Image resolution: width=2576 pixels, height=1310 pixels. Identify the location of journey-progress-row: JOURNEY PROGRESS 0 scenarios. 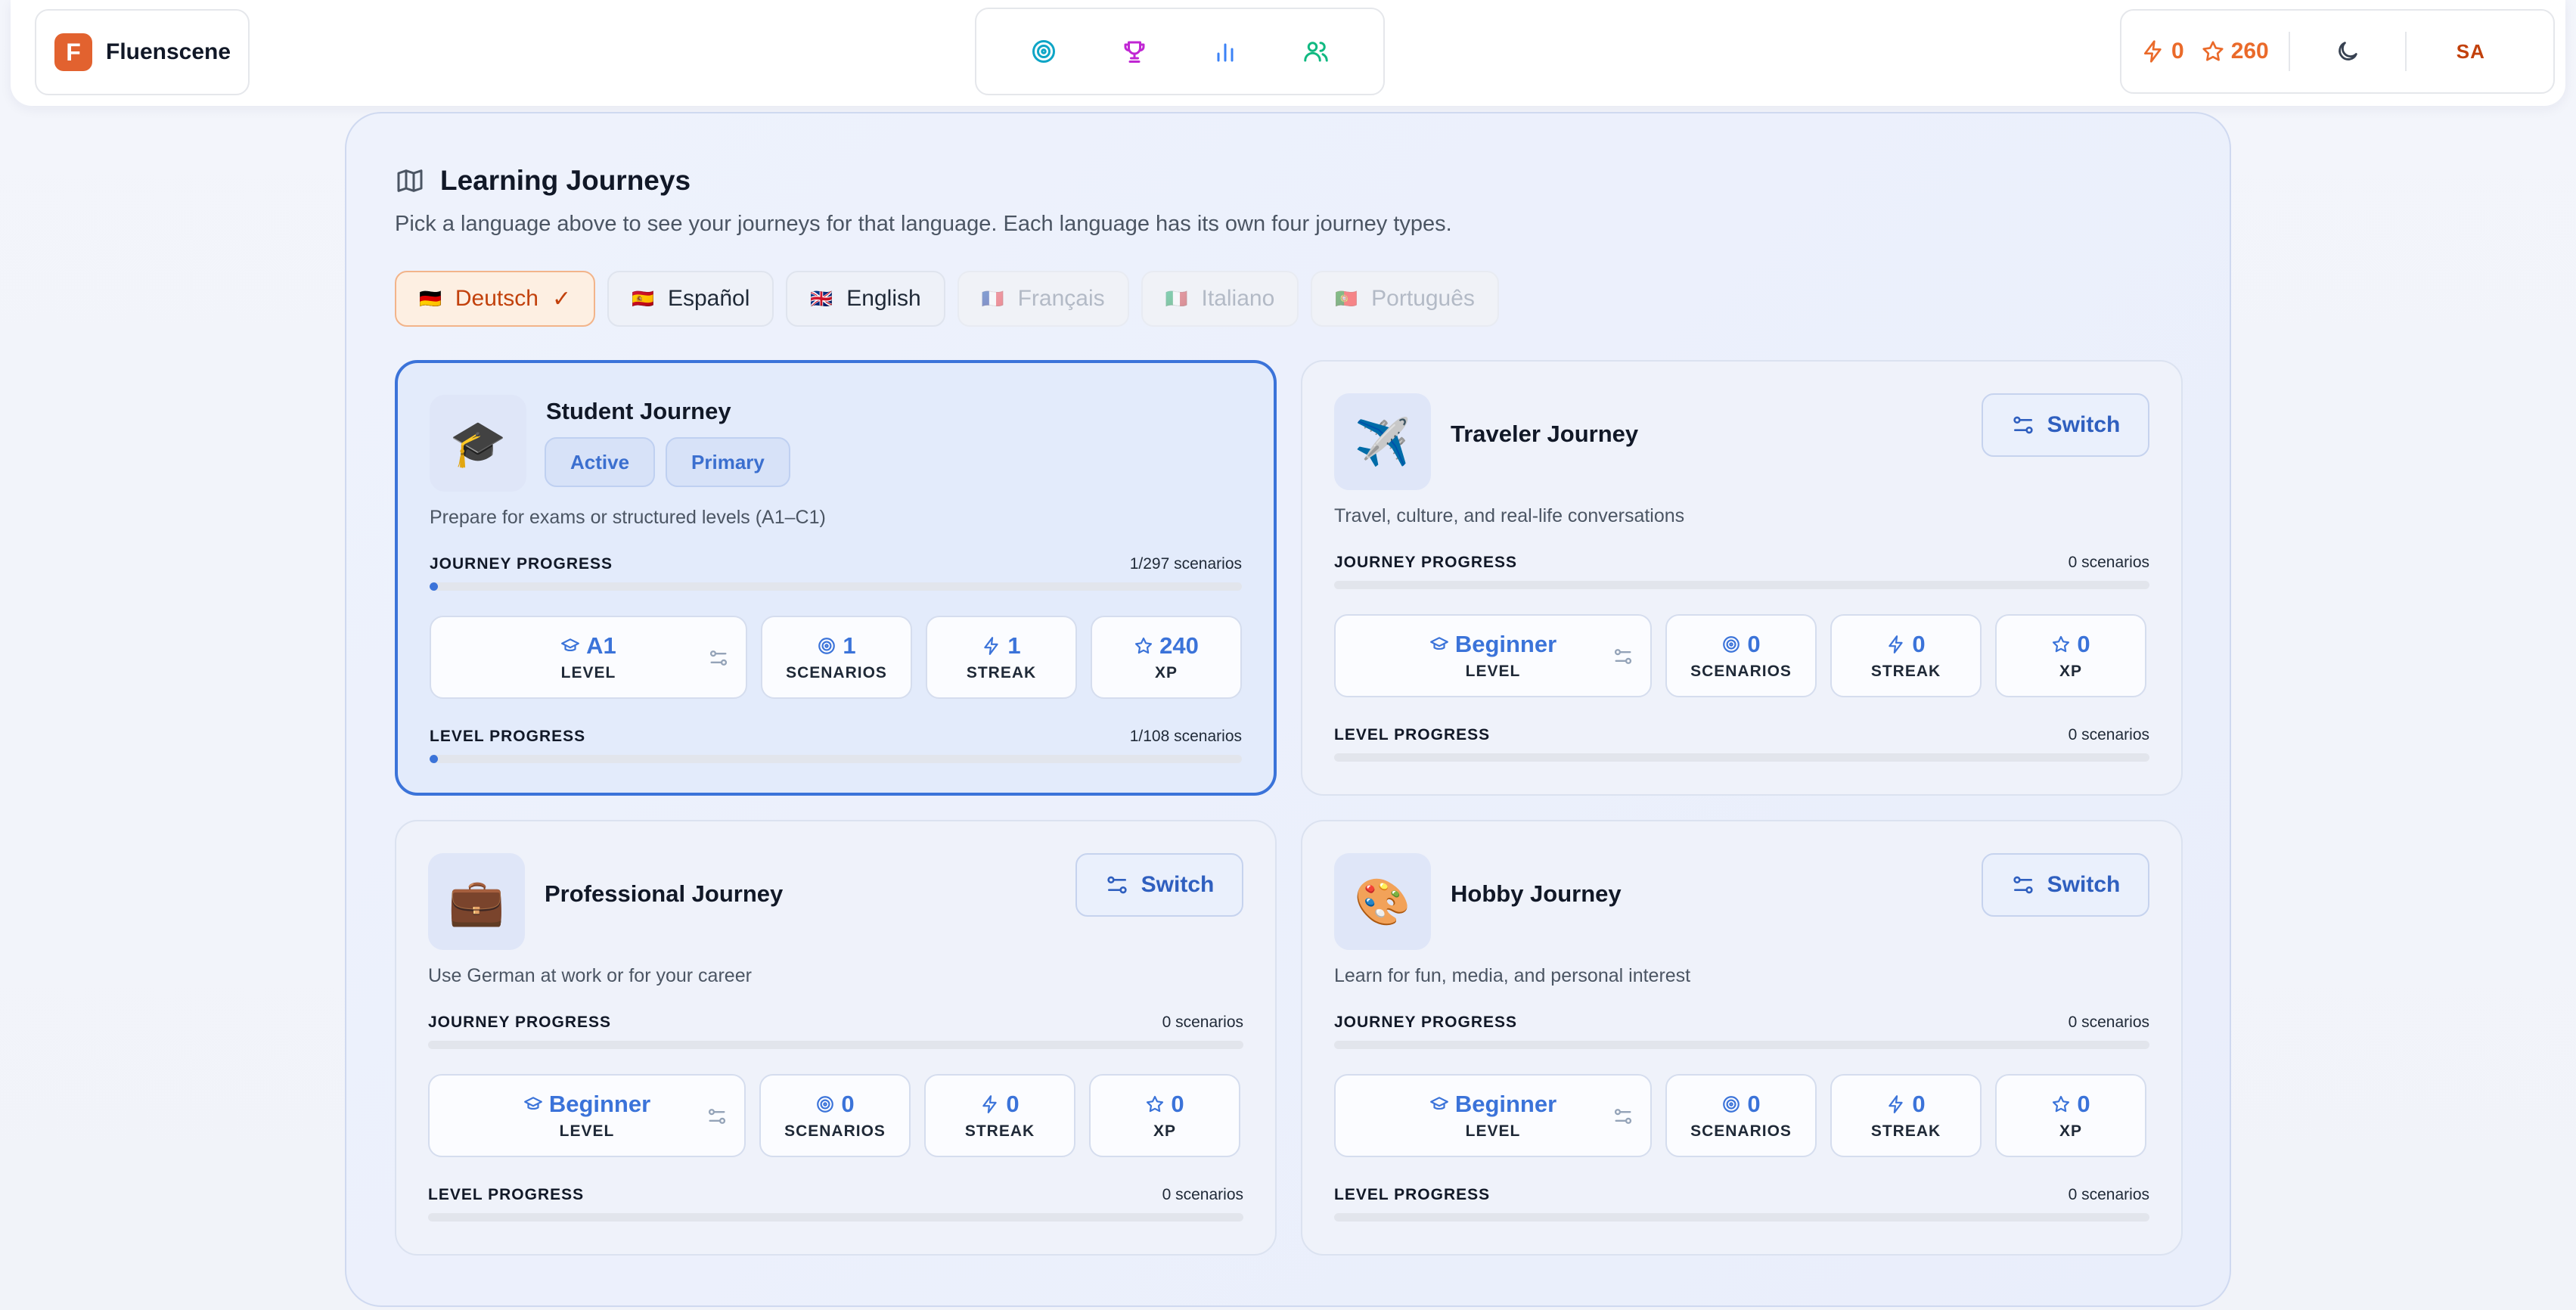
(835, 1023).